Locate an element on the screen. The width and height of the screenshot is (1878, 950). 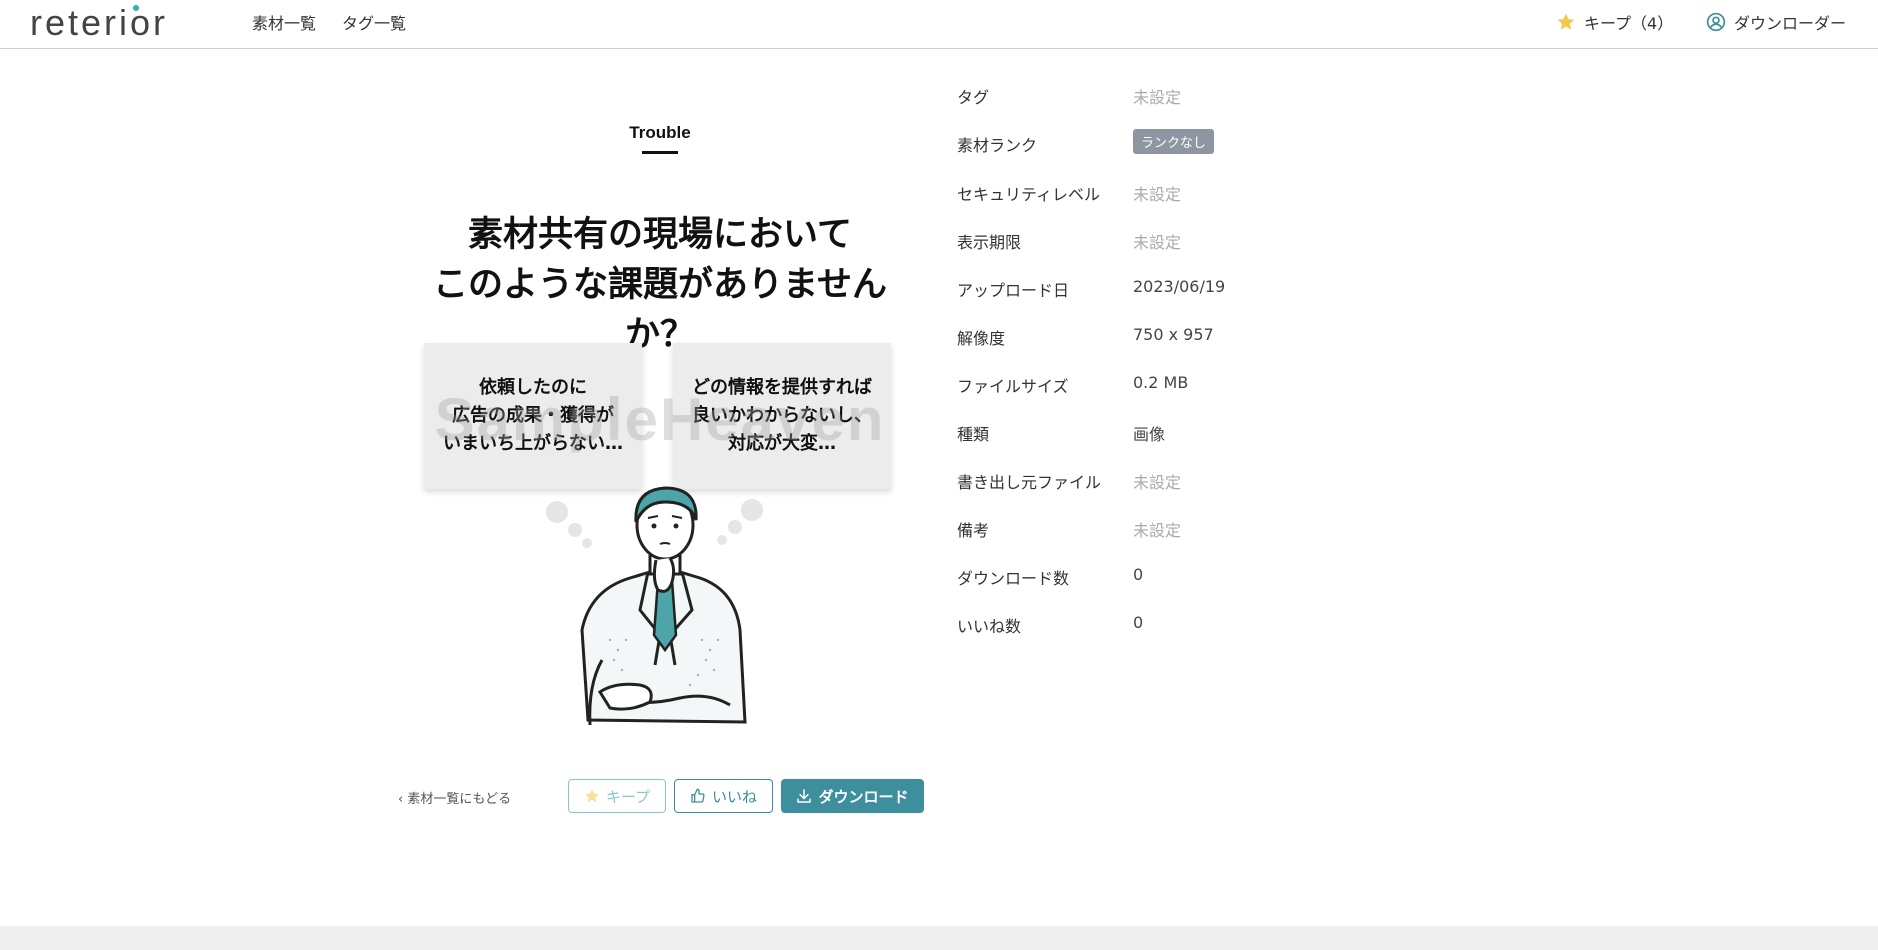
meta-value-source-file: 未設定 is located at coordinates (1157, 482).